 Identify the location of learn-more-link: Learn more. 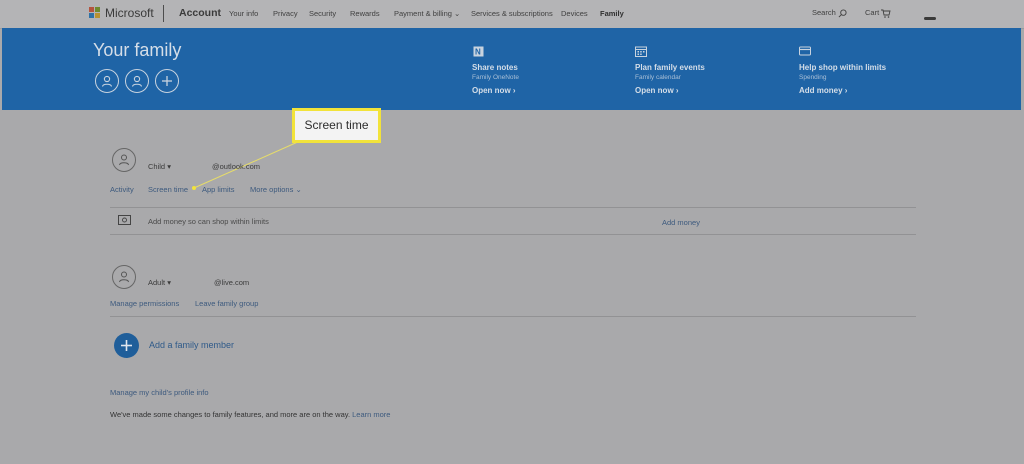
(371, 414).